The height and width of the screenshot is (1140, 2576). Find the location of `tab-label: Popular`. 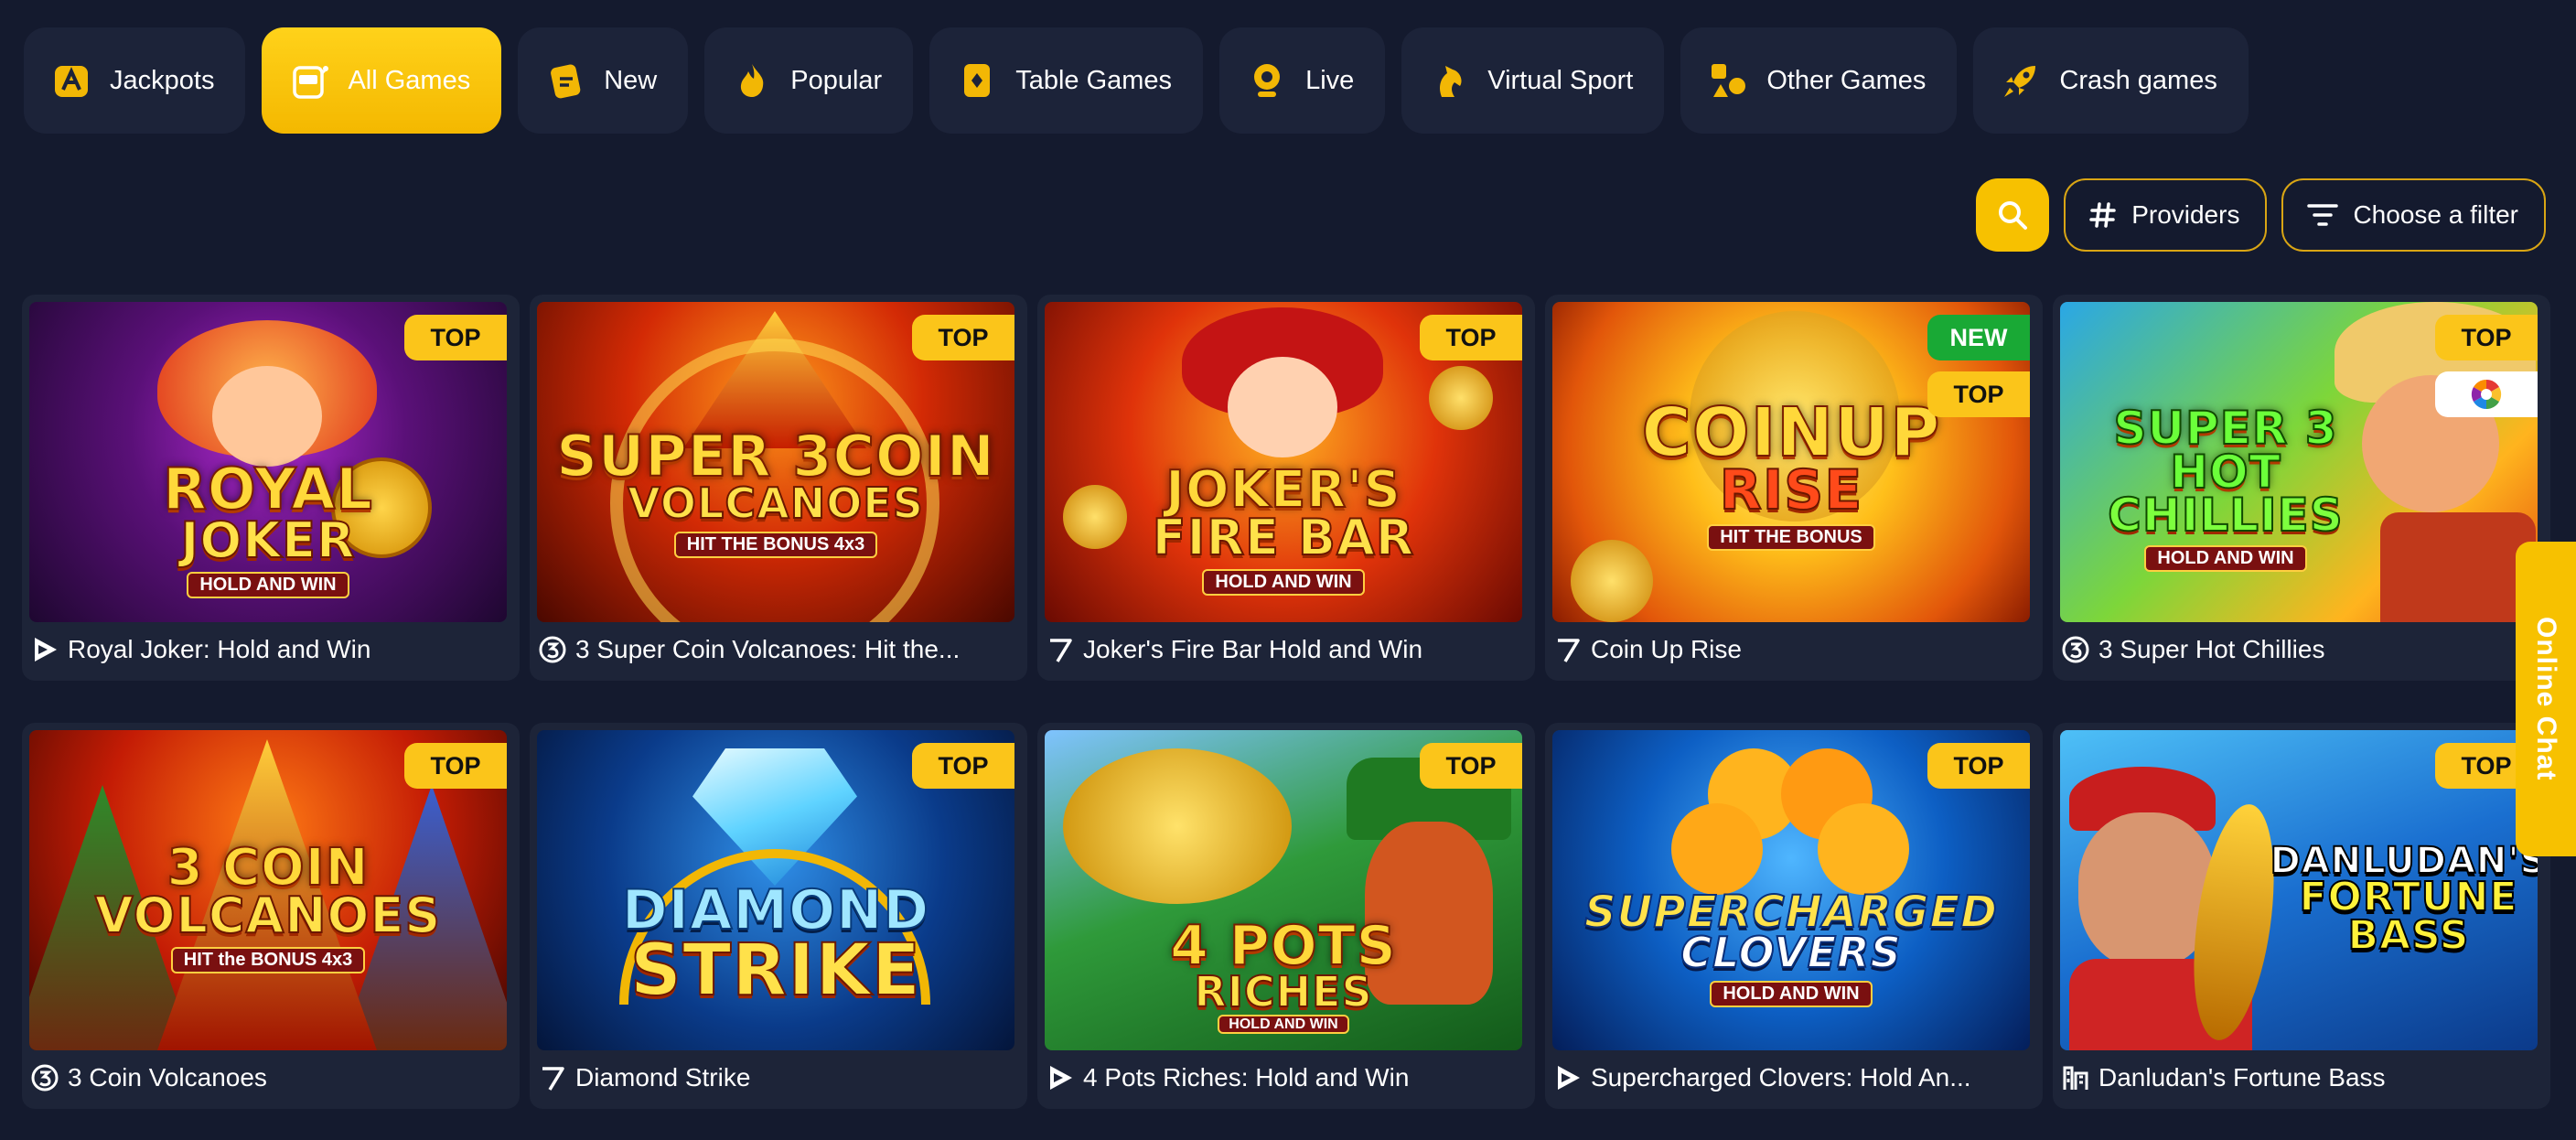

tab-label: Popular is located at coordinates (837, 80).